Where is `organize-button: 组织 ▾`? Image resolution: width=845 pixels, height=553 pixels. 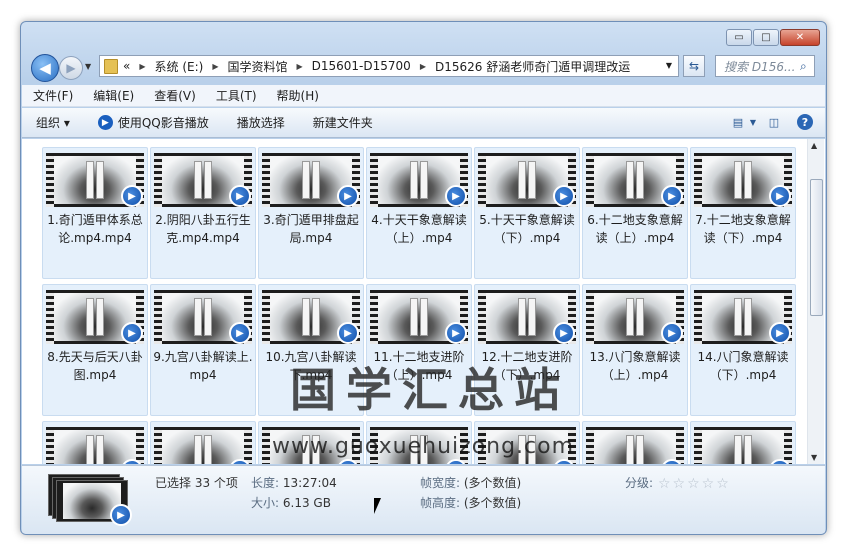
organize-button: 组织 ▾ is located at coordinates (53, 122).